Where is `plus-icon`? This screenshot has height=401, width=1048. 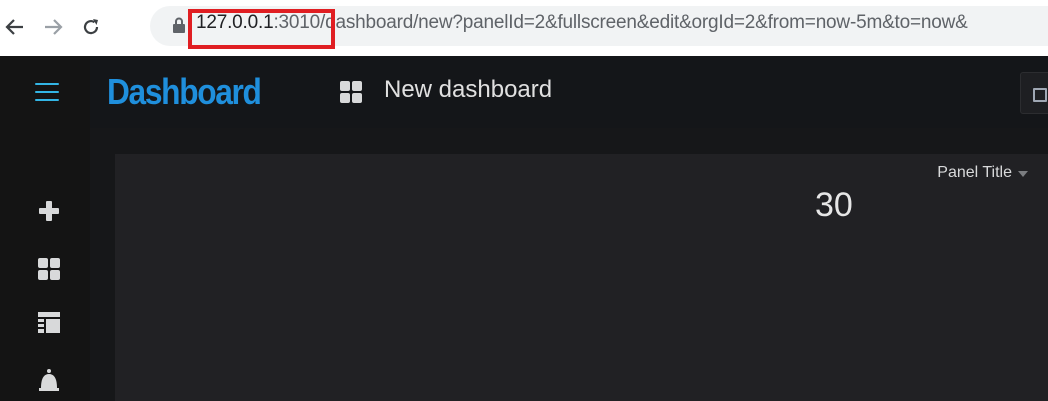
plus-icon is located at coordinates (49, 211).